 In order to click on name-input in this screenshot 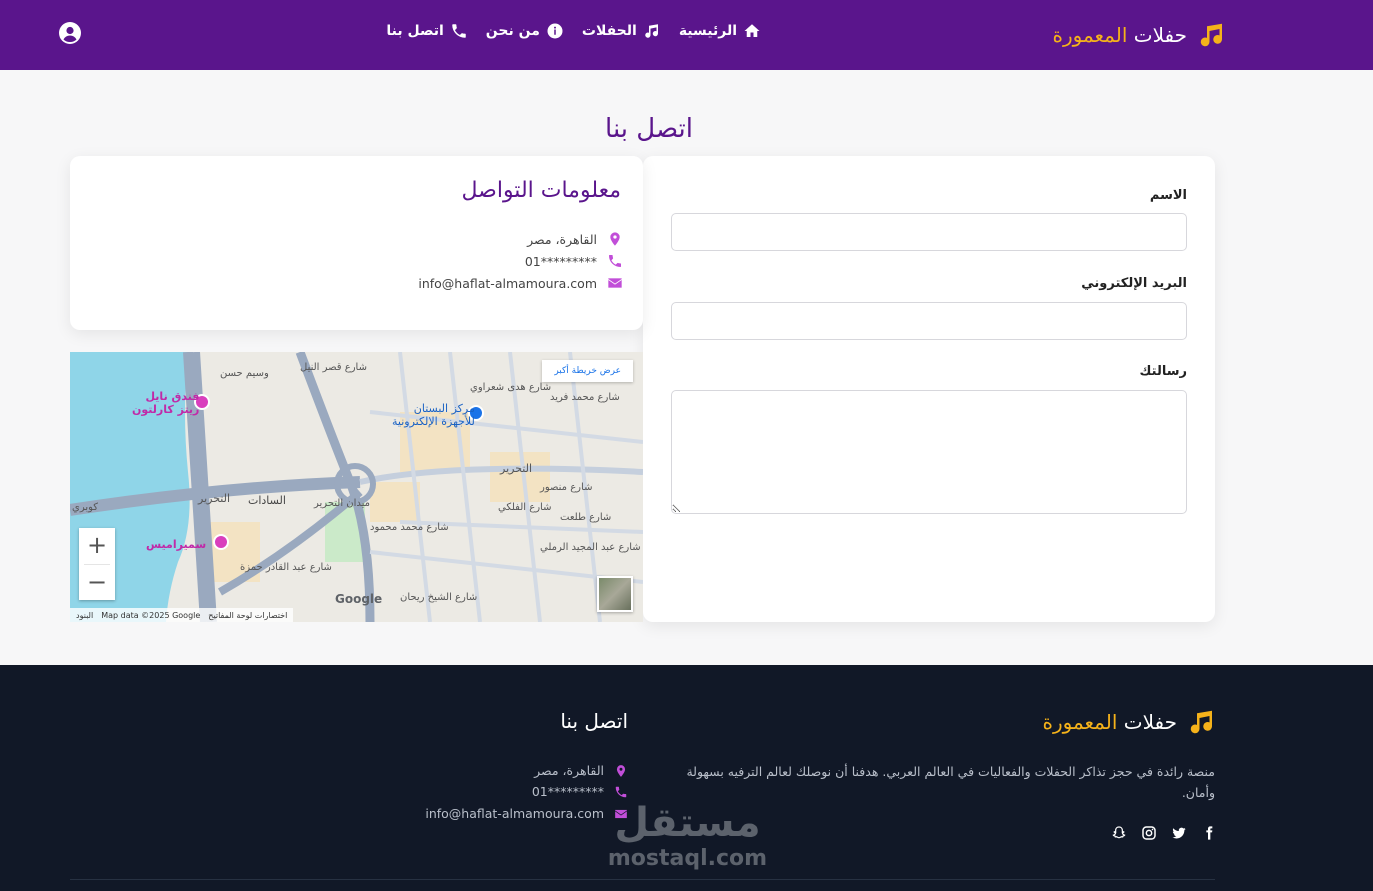, I will do `click(929, 232)`.